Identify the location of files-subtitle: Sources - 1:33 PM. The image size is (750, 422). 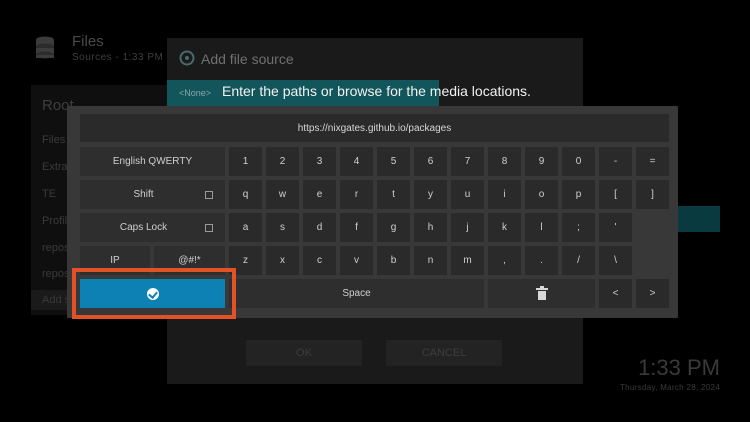
(118, 57).